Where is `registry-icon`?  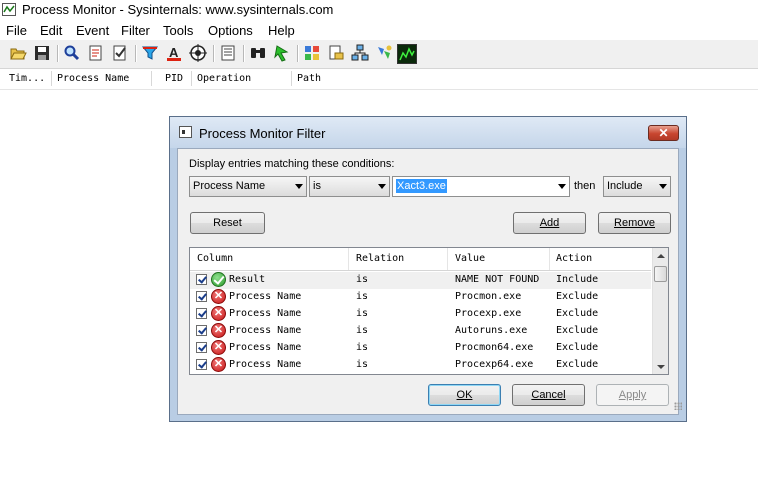
registry-icon is located at coordinates (312, 53).